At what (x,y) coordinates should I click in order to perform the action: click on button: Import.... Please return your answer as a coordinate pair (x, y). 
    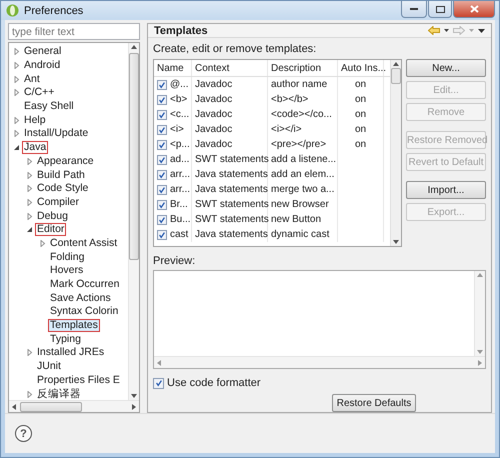
    Looking at the image, I should click on (446, 190).